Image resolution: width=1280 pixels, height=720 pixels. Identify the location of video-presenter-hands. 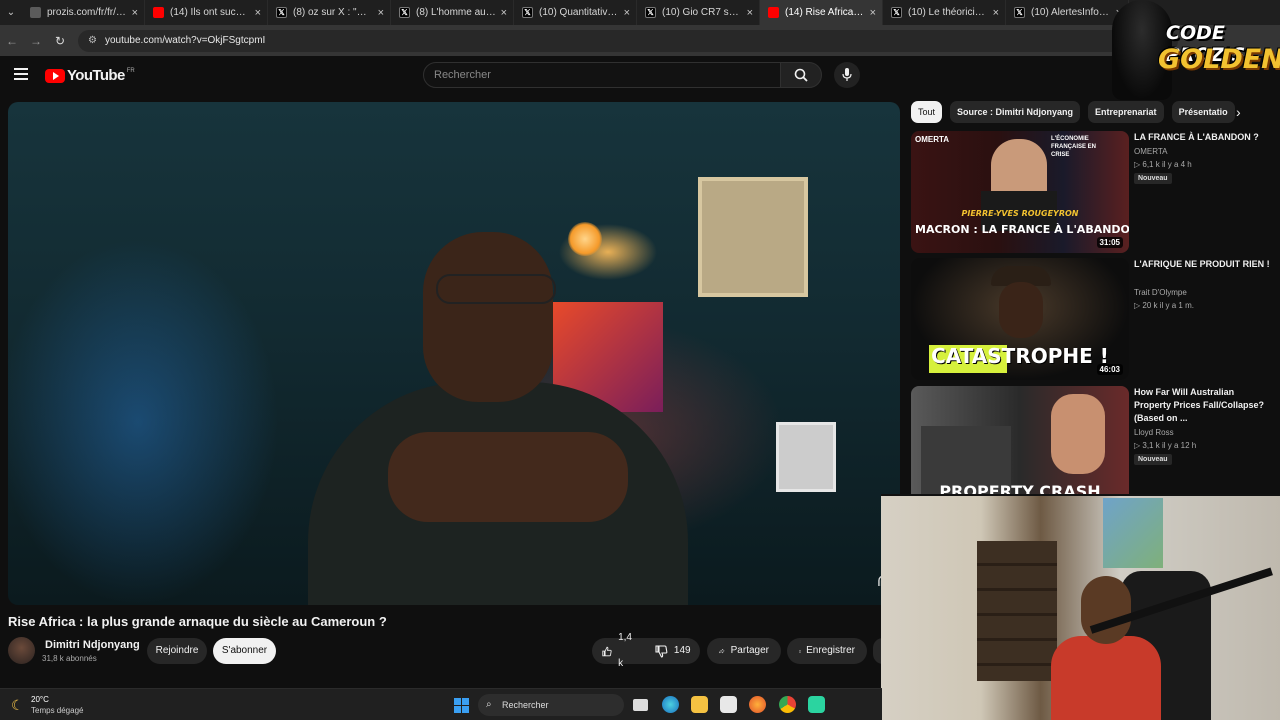
(508, 477).